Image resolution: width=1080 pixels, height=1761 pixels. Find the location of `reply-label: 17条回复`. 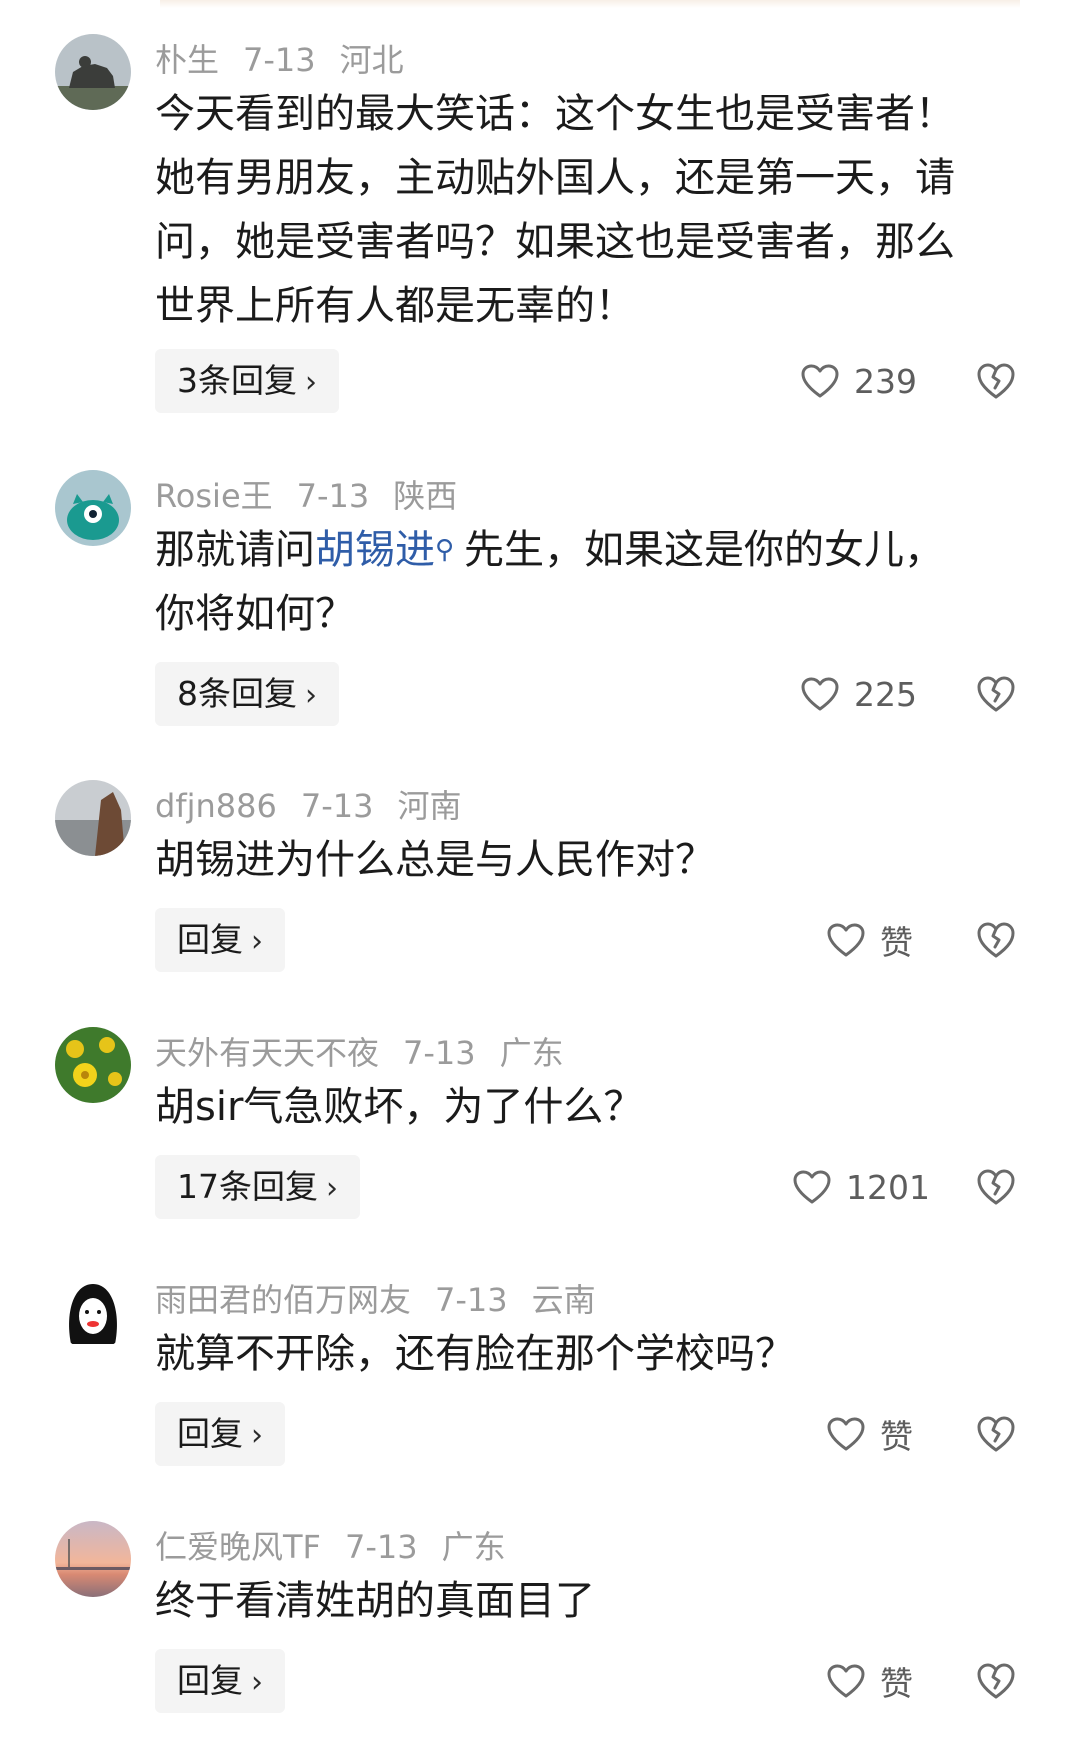

reply-label: 17条回复 is located at coordinates (247, 1186).